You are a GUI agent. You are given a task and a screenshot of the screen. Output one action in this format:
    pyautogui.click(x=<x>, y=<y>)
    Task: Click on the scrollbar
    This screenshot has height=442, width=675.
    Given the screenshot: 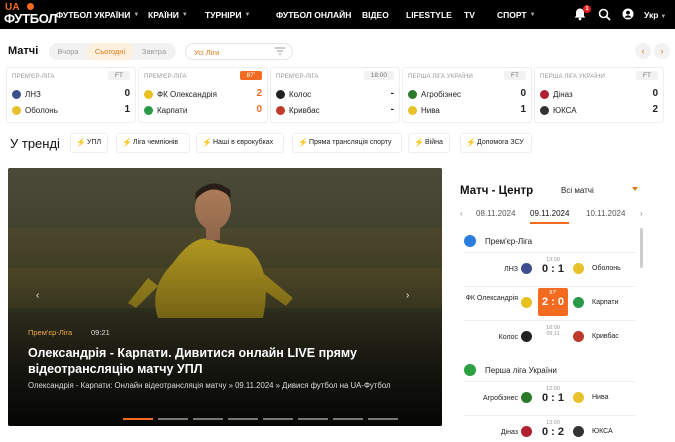 What is the action you would take?
    pyautogui.click(x=641, y=248)
    